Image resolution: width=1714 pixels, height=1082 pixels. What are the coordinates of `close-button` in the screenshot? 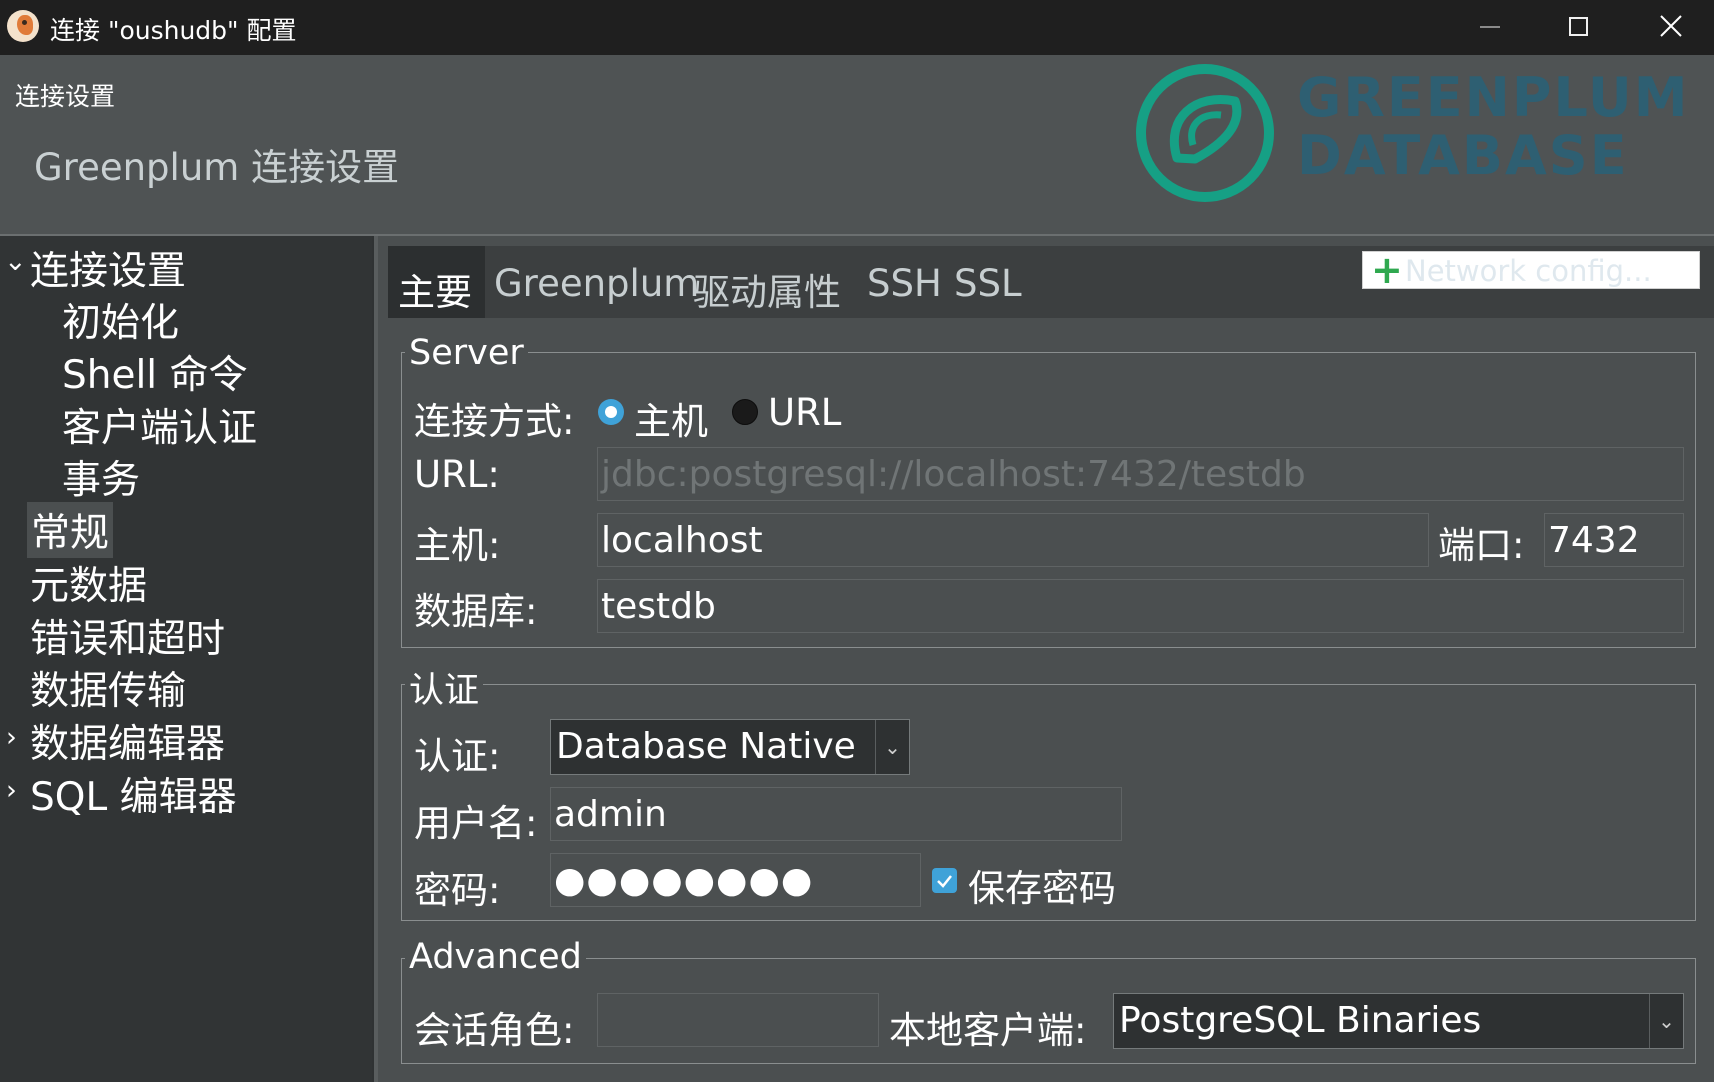 It's located at (1669, 27).